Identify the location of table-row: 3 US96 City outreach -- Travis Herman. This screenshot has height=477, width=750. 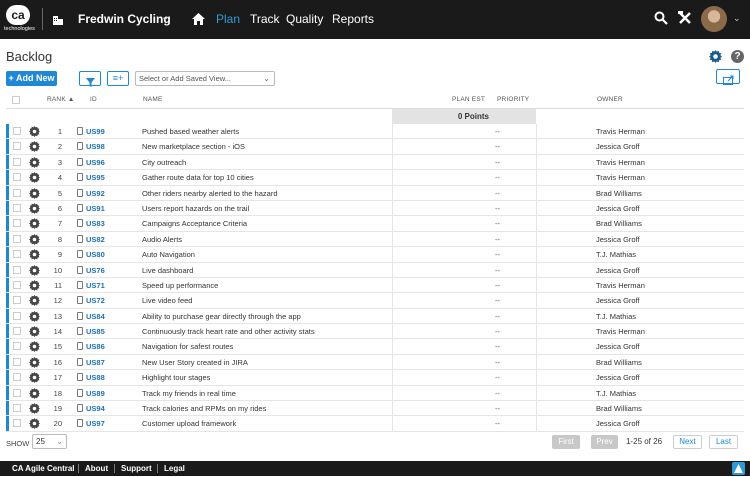
(375, 162).